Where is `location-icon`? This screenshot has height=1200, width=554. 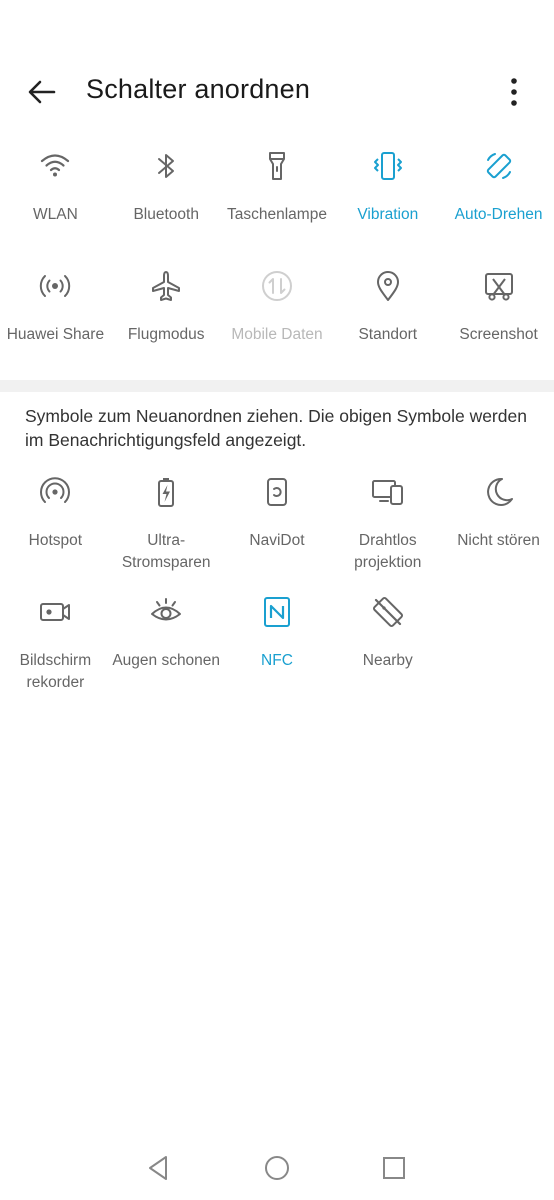
location-icon is located at coordinates (388, 286).